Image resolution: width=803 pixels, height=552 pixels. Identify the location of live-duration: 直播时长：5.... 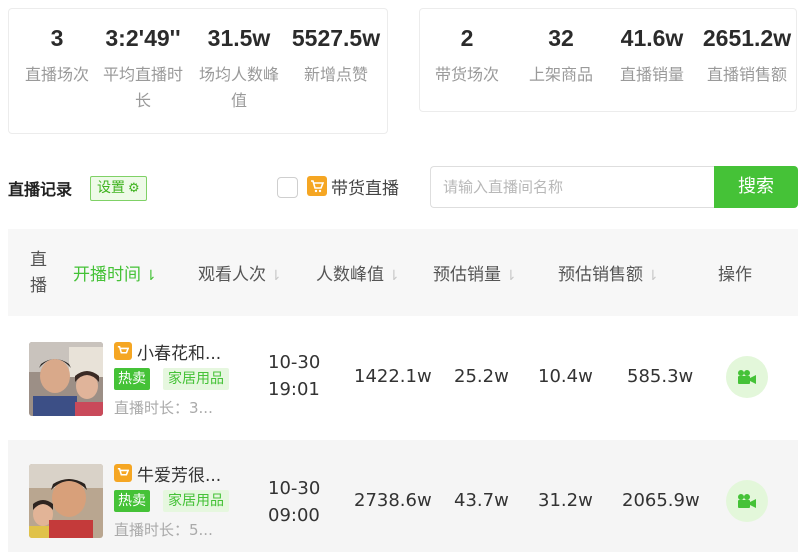
(163, 530).